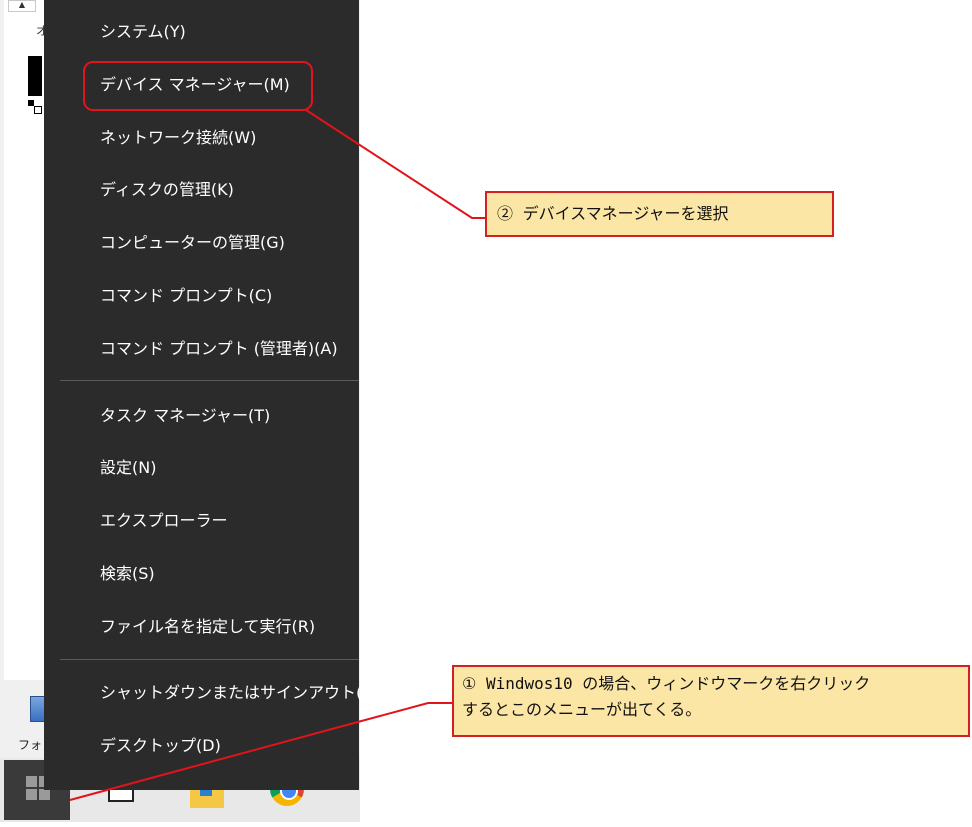 The width and height of the screenshot is (972, 827). Describe the element at coordinates (128, 468) in the screenshot. I see `menu-item-settings: 設定(N)` at that location.